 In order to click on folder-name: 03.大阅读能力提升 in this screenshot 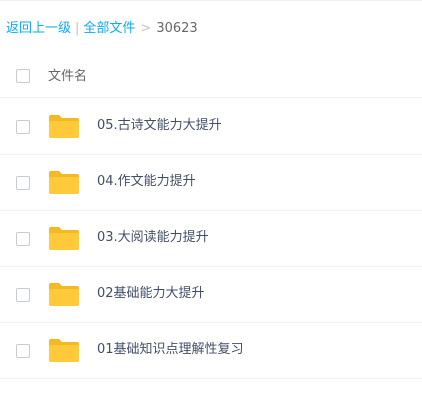, I will do `click(153, 238)`.